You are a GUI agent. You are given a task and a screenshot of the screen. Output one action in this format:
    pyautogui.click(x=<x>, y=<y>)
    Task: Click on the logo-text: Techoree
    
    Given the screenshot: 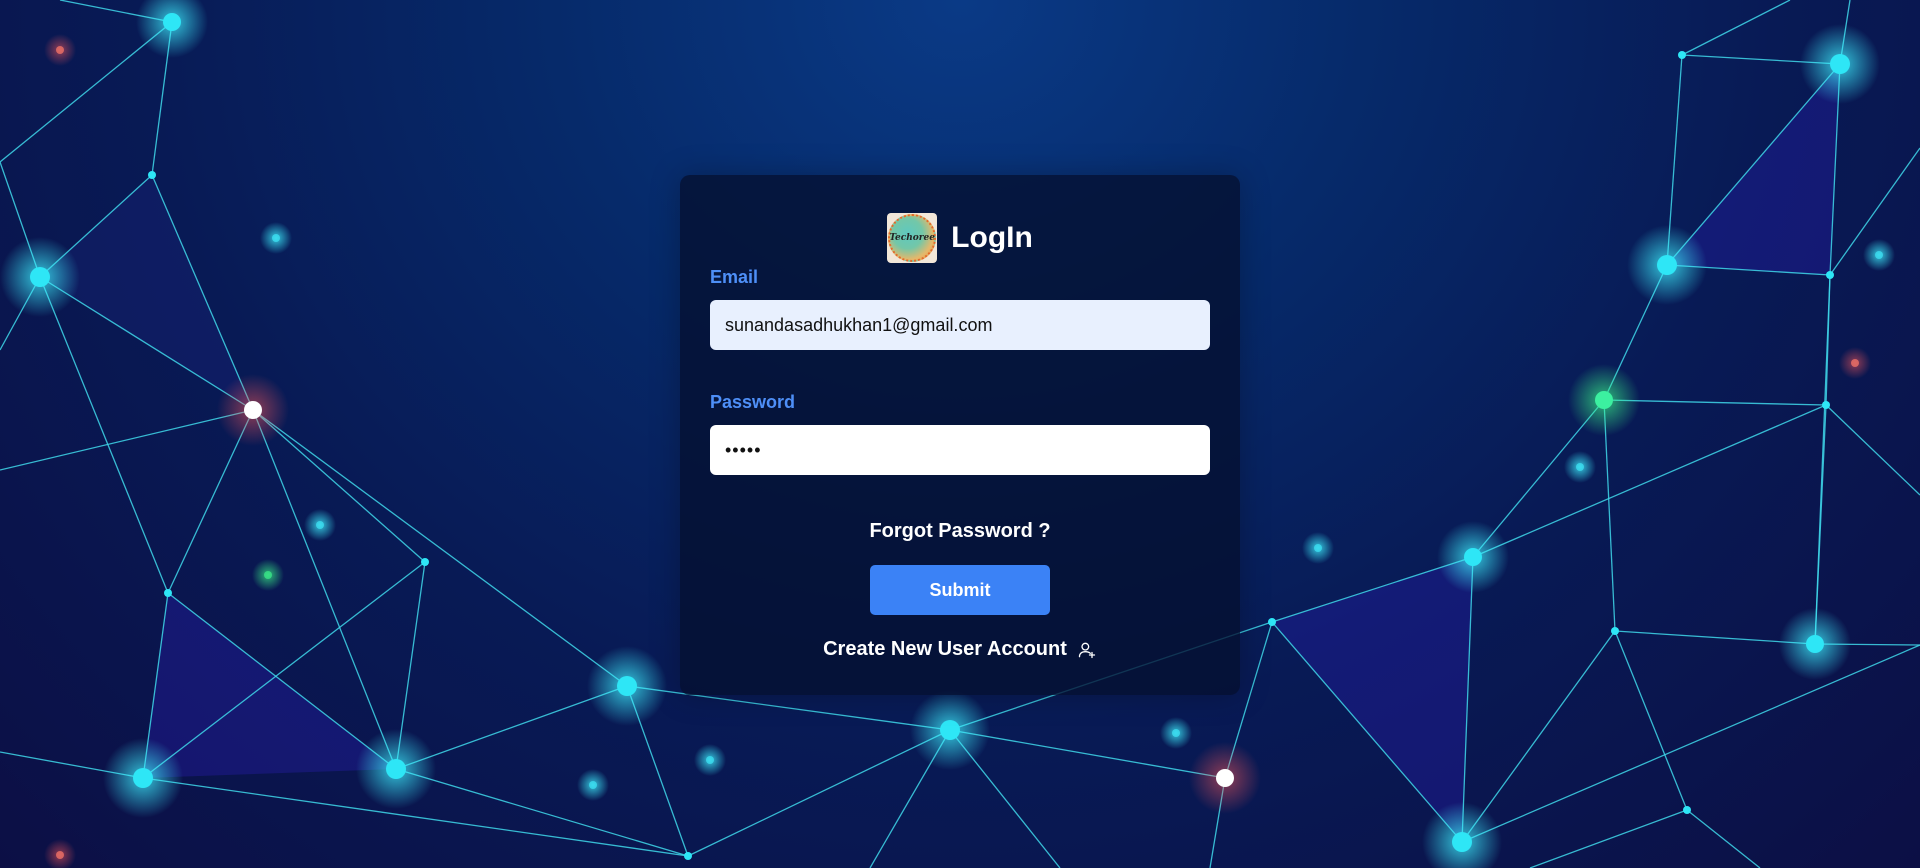 What is the action you would take?
    pyautogui.click(x=912, y=238)
    